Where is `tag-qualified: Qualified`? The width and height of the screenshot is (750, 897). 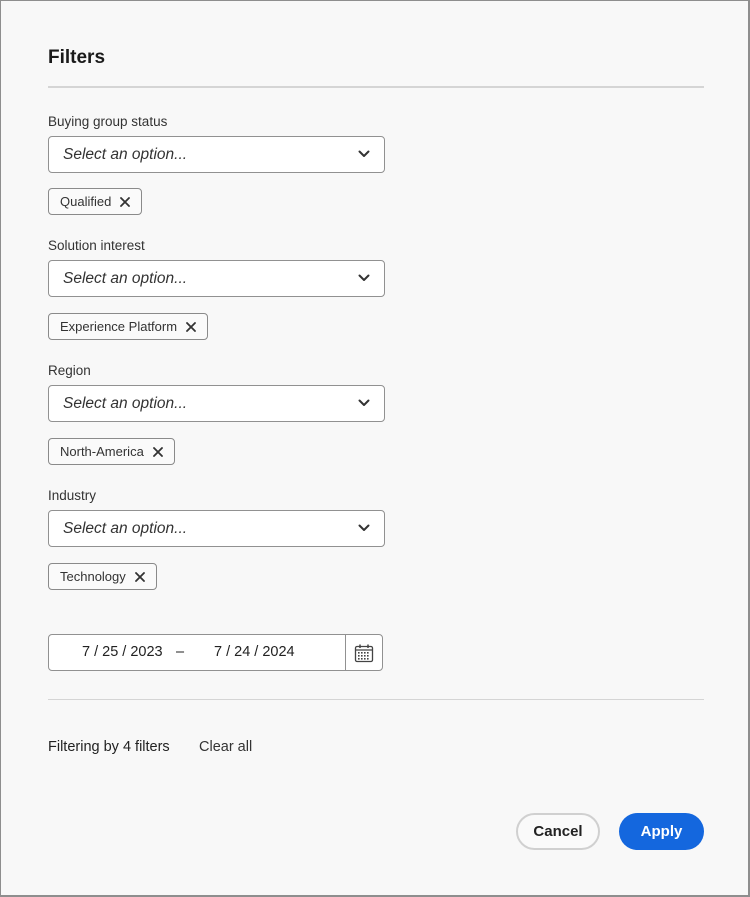
tag-qualified: Qualified is located at coordinates (95, 201).